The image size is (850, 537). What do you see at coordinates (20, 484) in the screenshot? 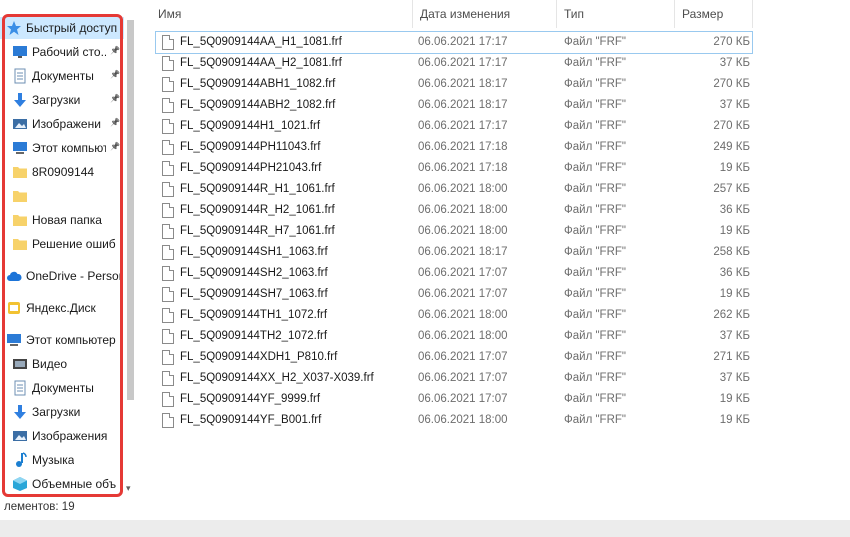
I see `3d-objects-icon` at bounding box center [20, 484].